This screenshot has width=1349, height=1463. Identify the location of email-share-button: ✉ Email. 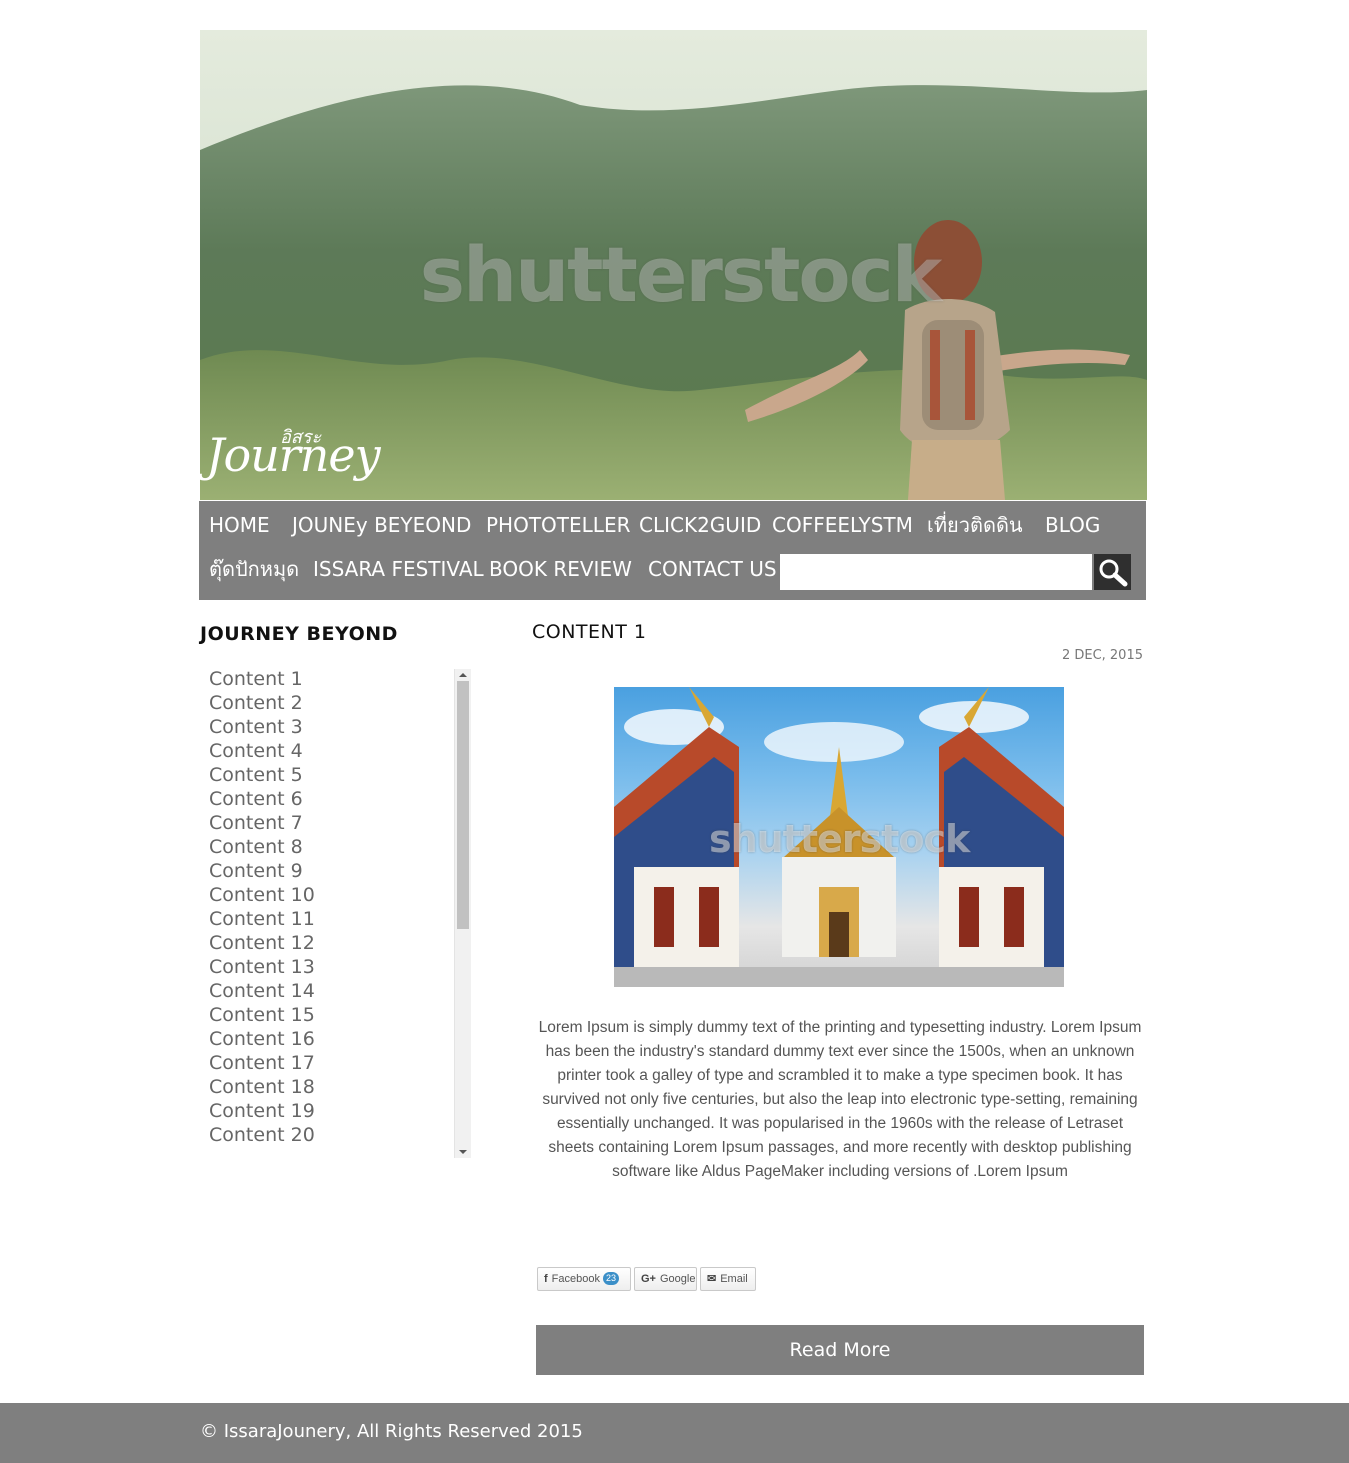
(728, 1279).